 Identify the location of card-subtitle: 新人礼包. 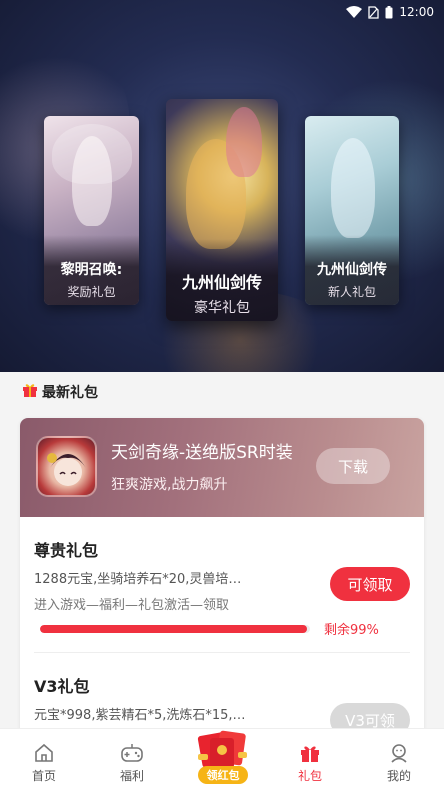
(351, 292).